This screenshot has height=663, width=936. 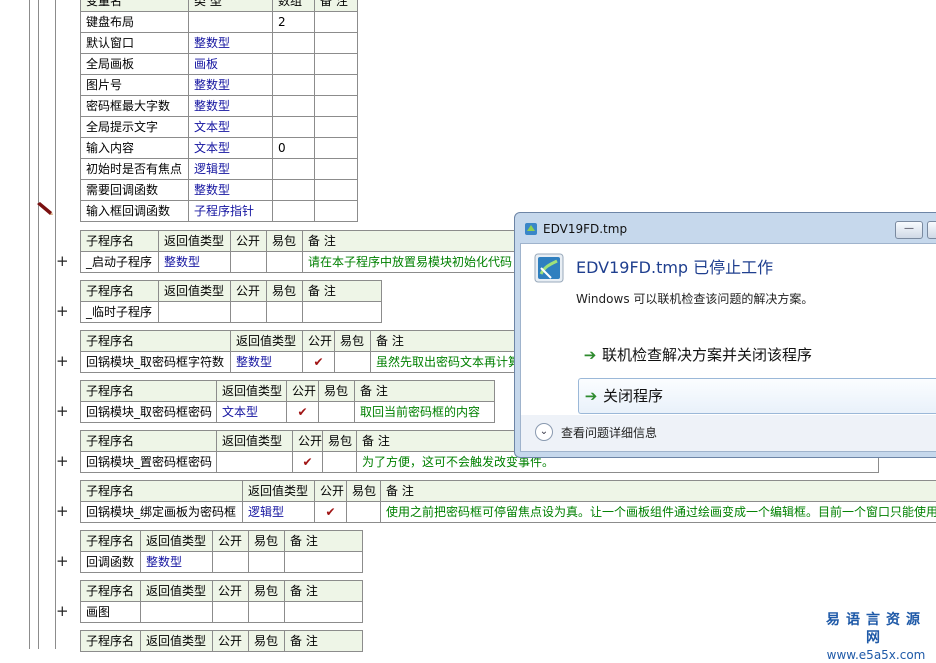 I want to click on variable-name: 需要回调函数, so click(x=135, y=190).